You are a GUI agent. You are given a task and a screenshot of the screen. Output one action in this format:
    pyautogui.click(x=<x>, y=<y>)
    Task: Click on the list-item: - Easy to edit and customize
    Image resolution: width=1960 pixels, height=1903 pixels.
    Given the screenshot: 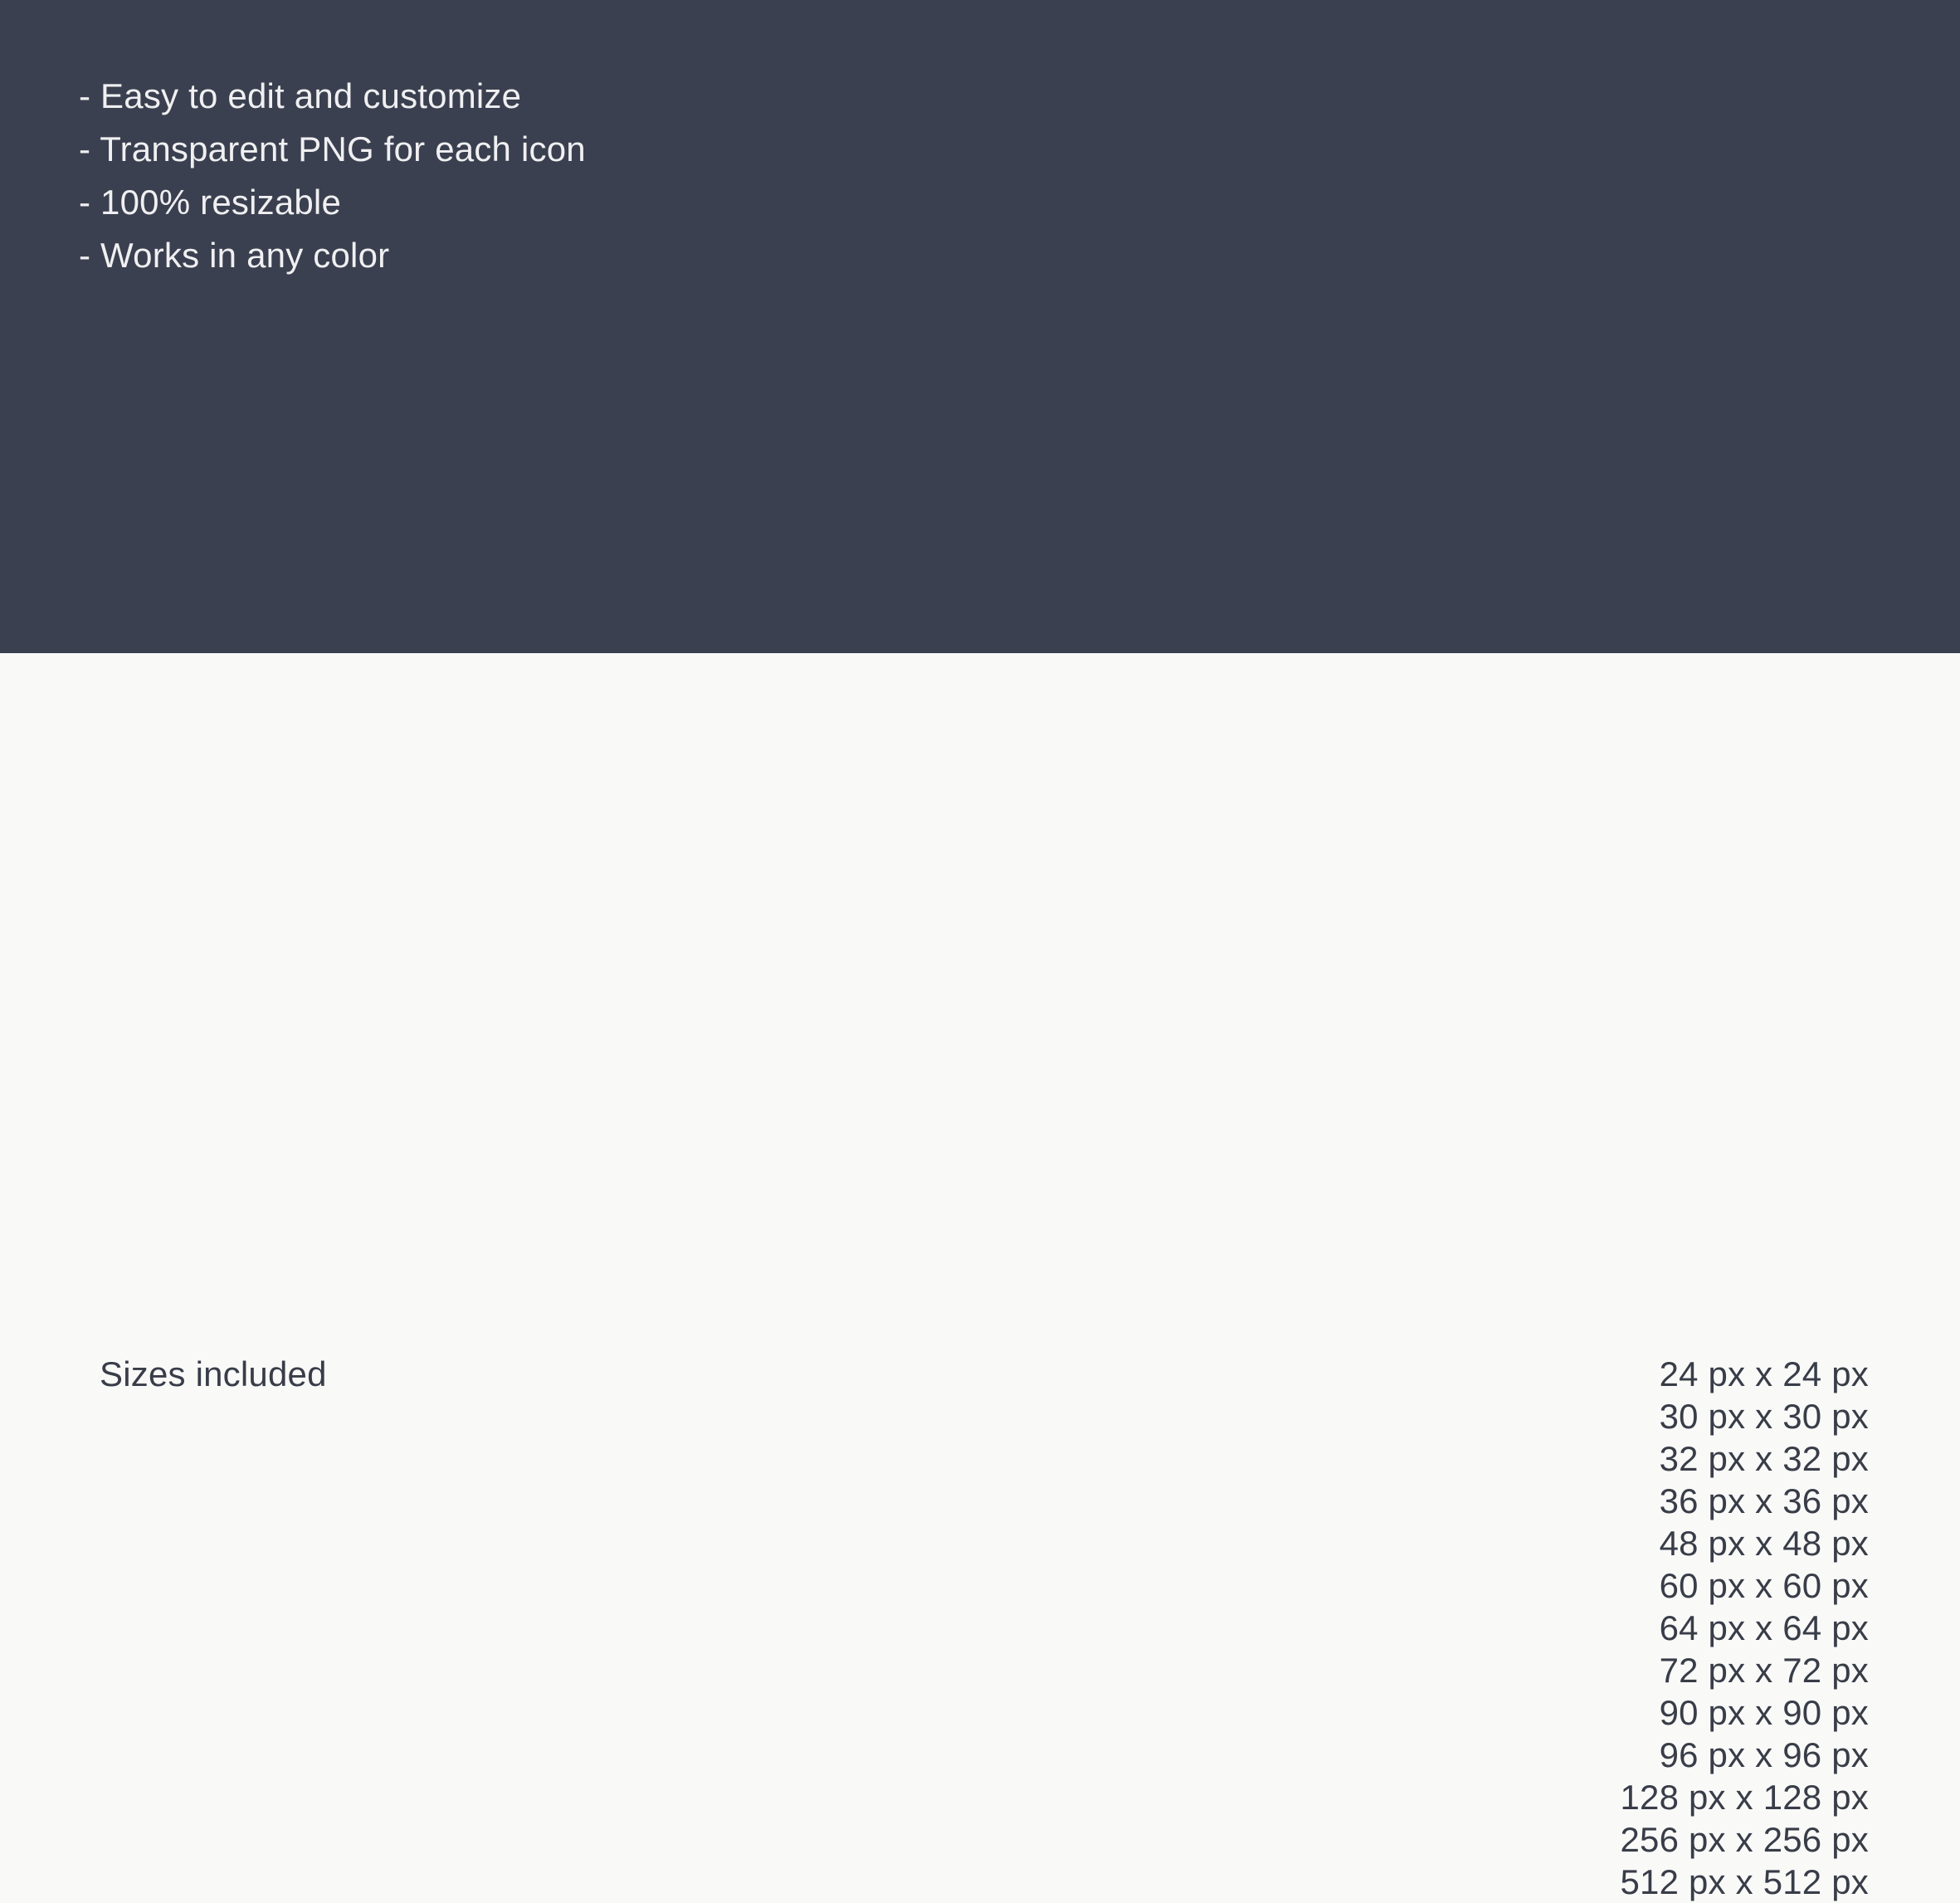 What is the action you would take?
    pyautogui.click(x=300, y=95)
    